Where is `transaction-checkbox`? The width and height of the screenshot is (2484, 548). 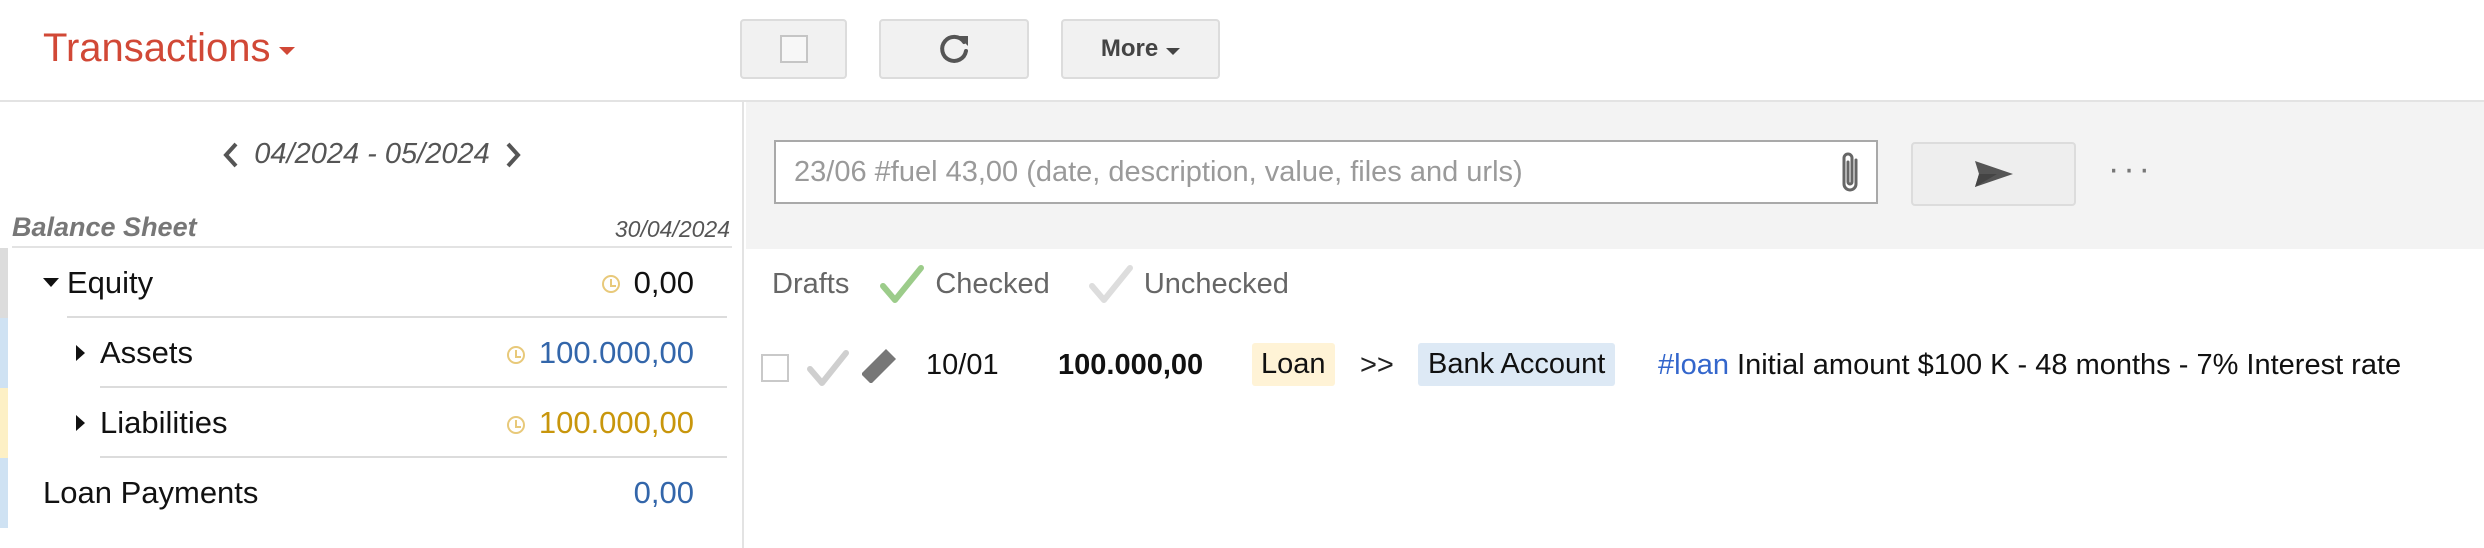
transaction-checkbox is located at coordinates (775, 368).